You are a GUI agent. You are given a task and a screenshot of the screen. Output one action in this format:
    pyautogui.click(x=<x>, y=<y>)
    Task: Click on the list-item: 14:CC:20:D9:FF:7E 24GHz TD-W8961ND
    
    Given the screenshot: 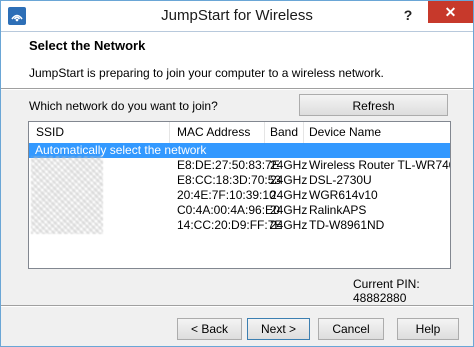 What is the action you would take?
    pyautogui.click(x=239, y=225)
    